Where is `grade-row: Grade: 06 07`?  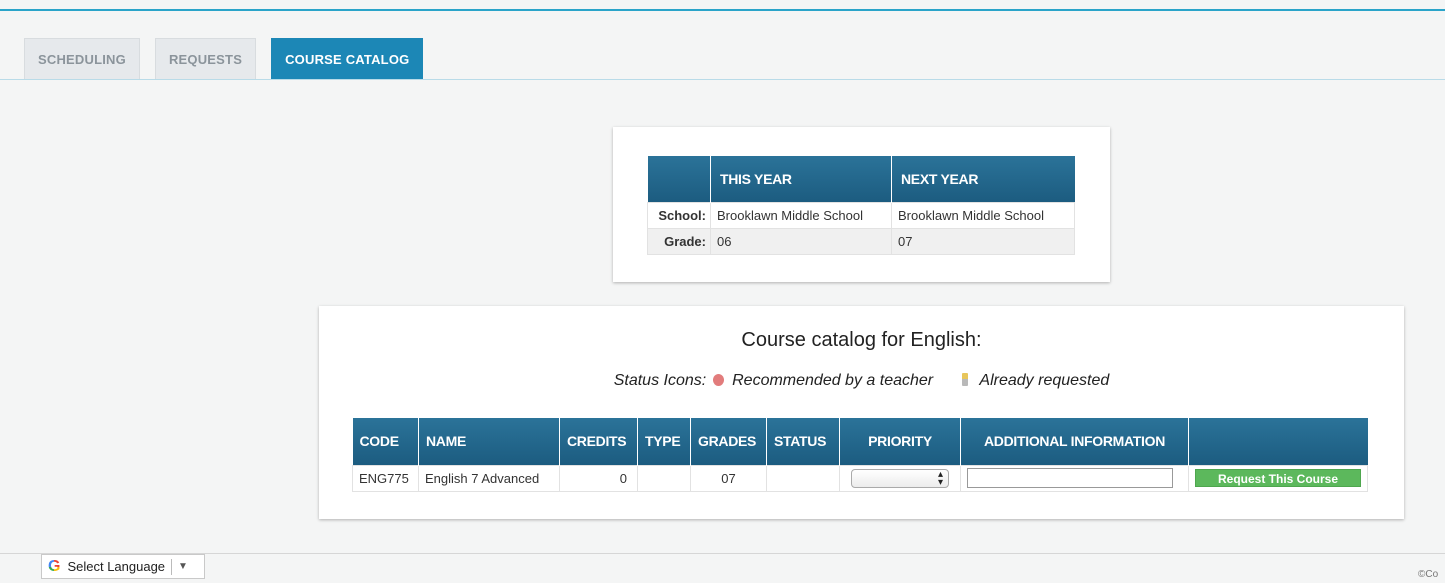 grade-row: Grade: 06 07 is located at coordinates (861, 241).